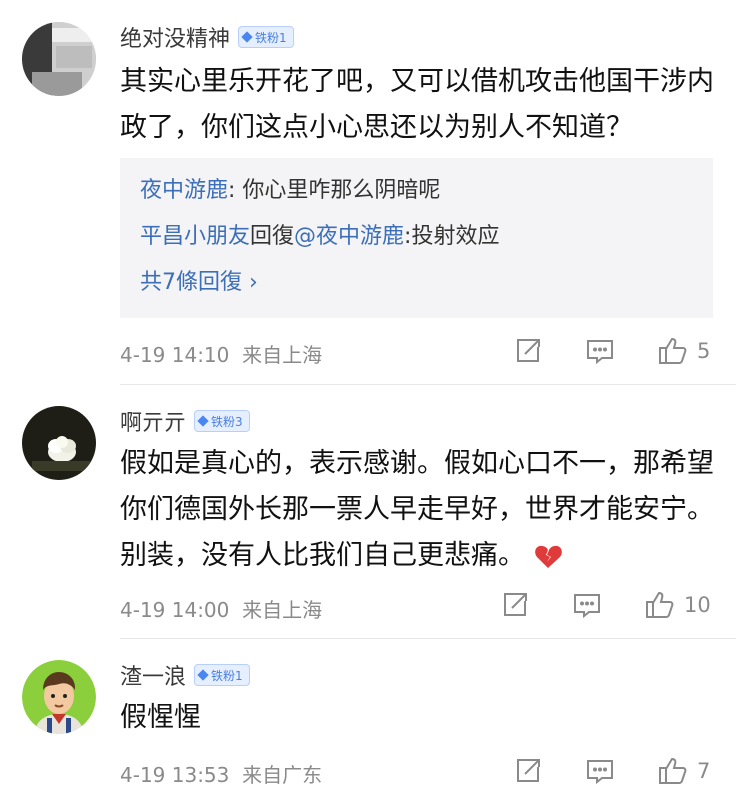 This screenshot has width=736, height=800. I want to click on like-button: 5, so click(683, 351).